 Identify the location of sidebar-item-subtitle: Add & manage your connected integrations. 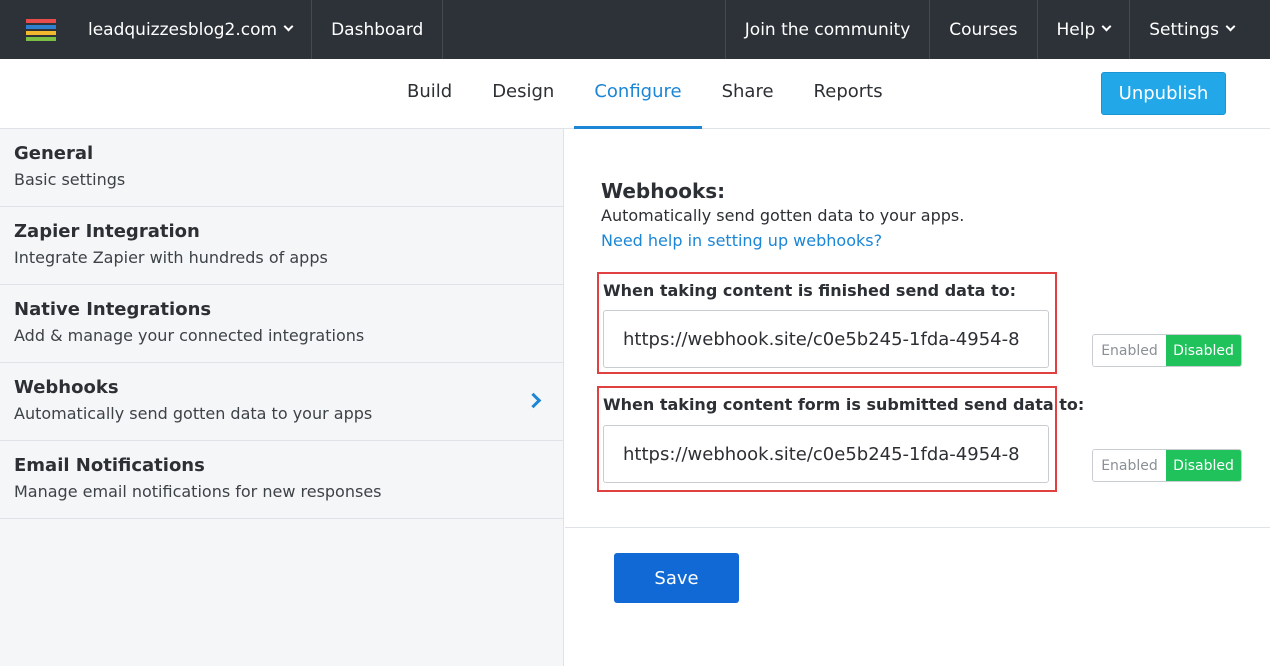
(189, 335).